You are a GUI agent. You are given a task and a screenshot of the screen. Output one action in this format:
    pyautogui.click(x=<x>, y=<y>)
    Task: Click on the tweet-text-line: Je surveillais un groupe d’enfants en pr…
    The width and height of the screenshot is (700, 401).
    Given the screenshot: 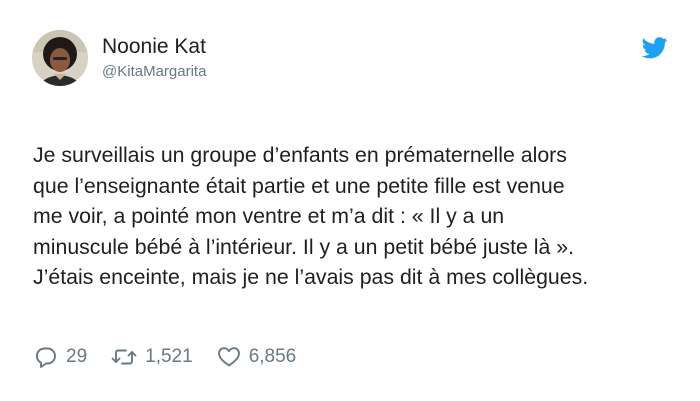 What is the action you would take?
    pyautogui.click(x=300, y=155)
    